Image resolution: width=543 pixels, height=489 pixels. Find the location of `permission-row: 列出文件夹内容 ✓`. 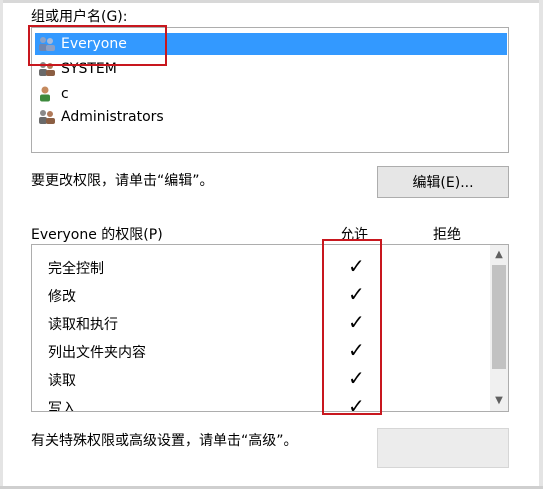

permission-row: 列出文件夹内容 ✓ is located at coordinates (261, 351).